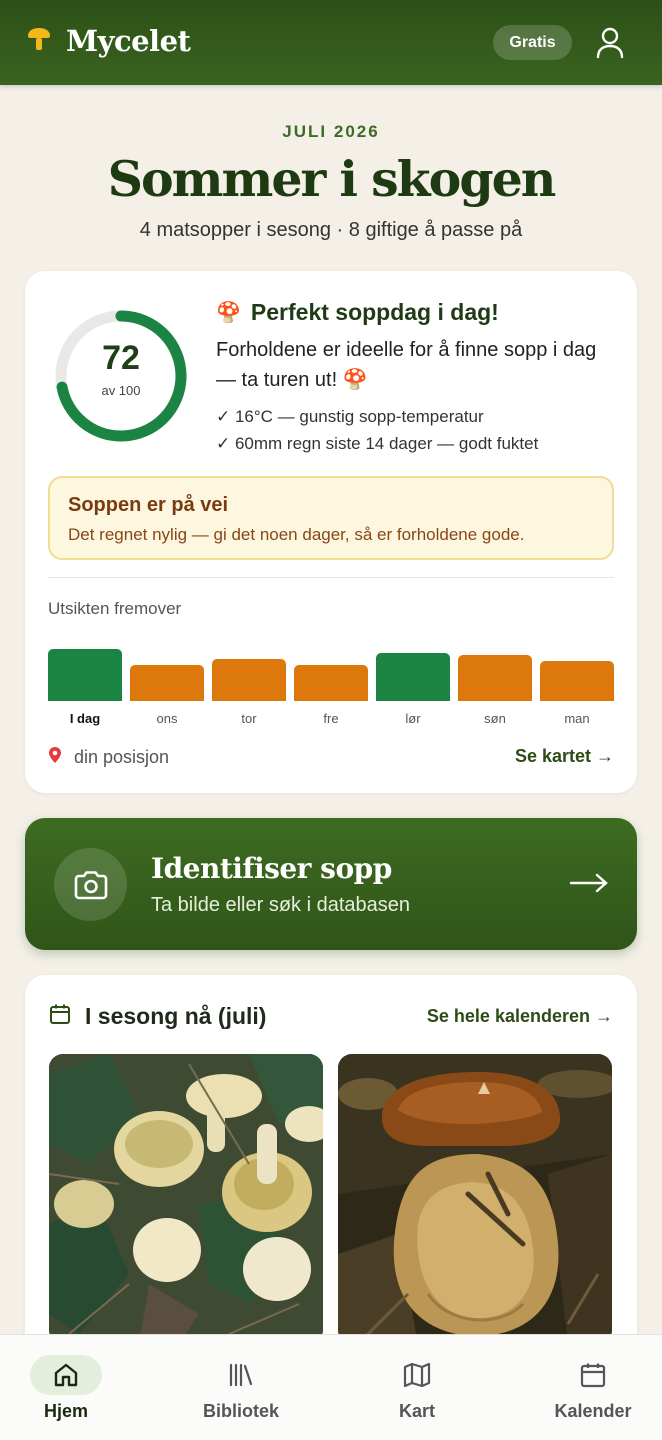 Image resolution: width=662 pixels, height=1440 pixels. What do you see at coordinates (377, 443) in the screenshot?
I see `condition-rain: ✓ 60mm regn siste 14 dager — godt fuktet` at bounding box center [377, 443].